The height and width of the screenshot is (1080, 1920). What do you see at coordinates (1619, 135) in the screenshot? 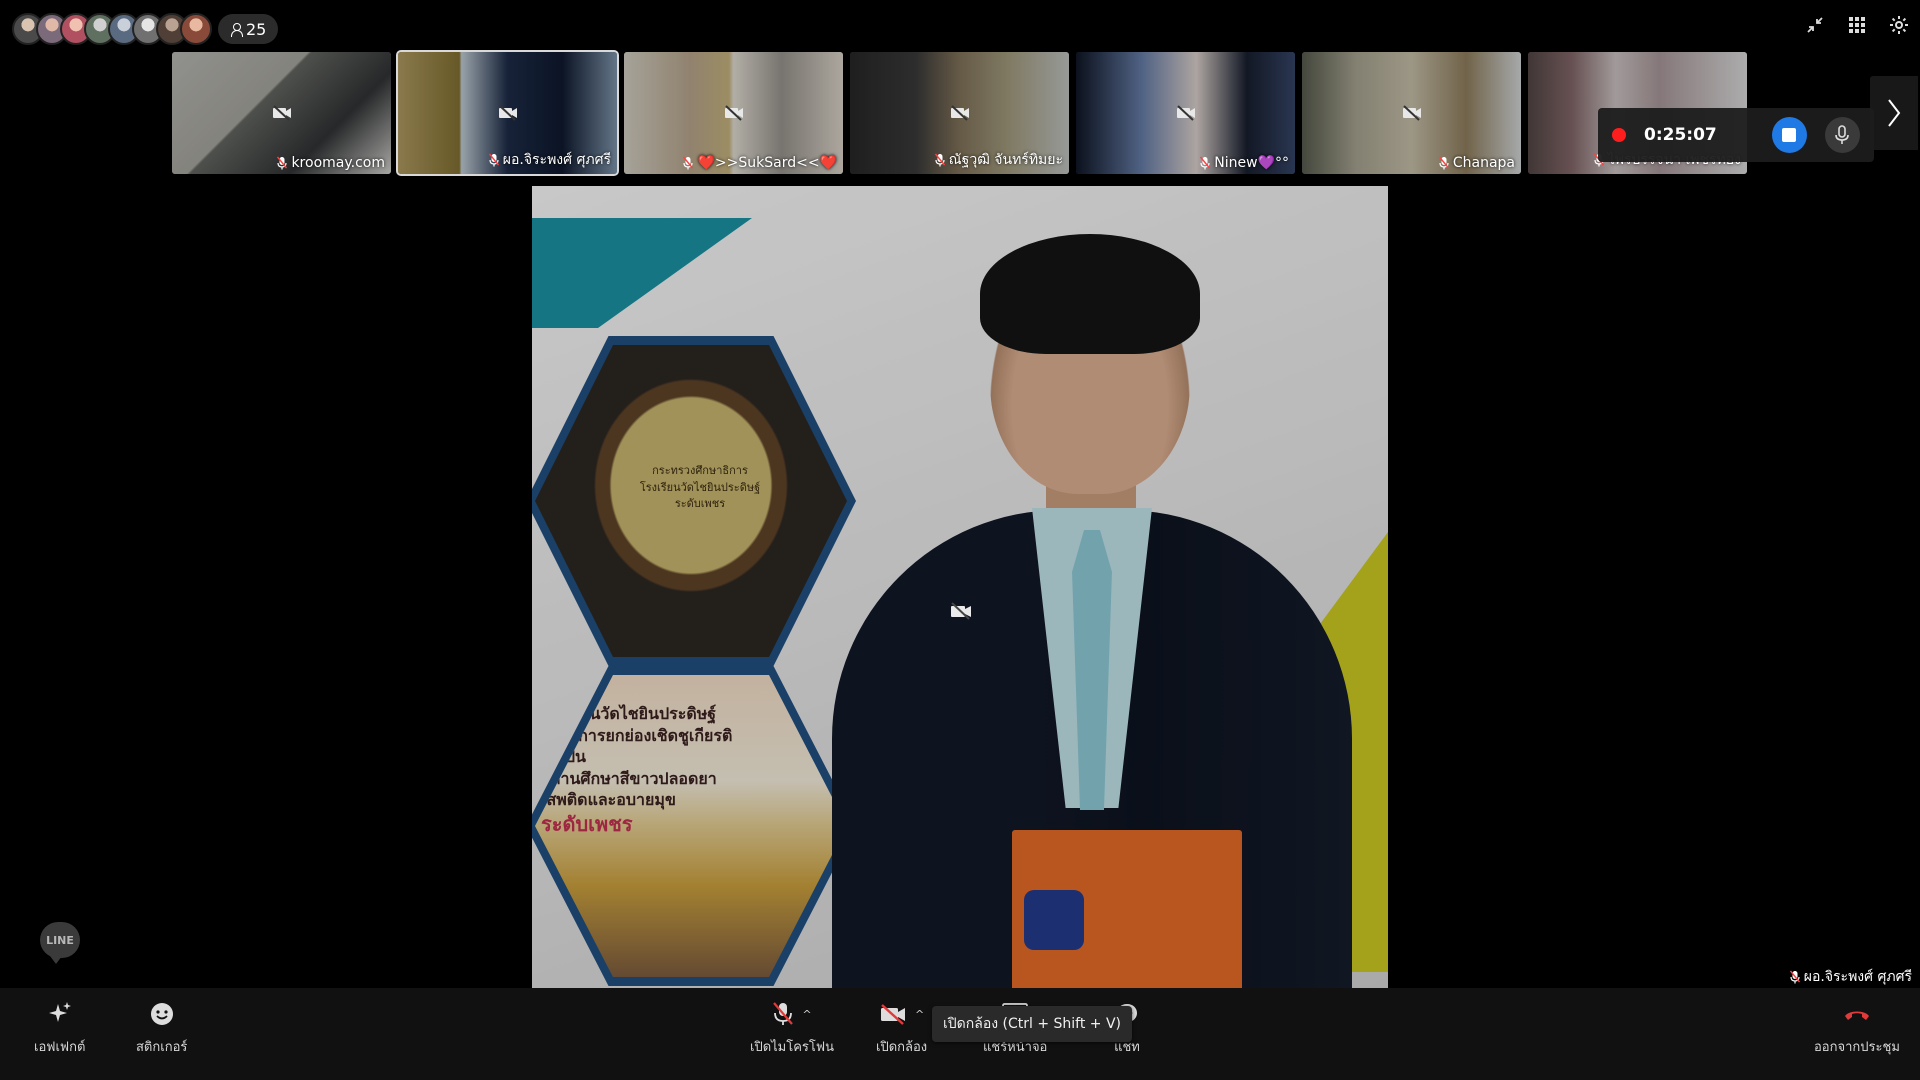
I see `recording-dot-icon` at bounding box center [1619, 135].